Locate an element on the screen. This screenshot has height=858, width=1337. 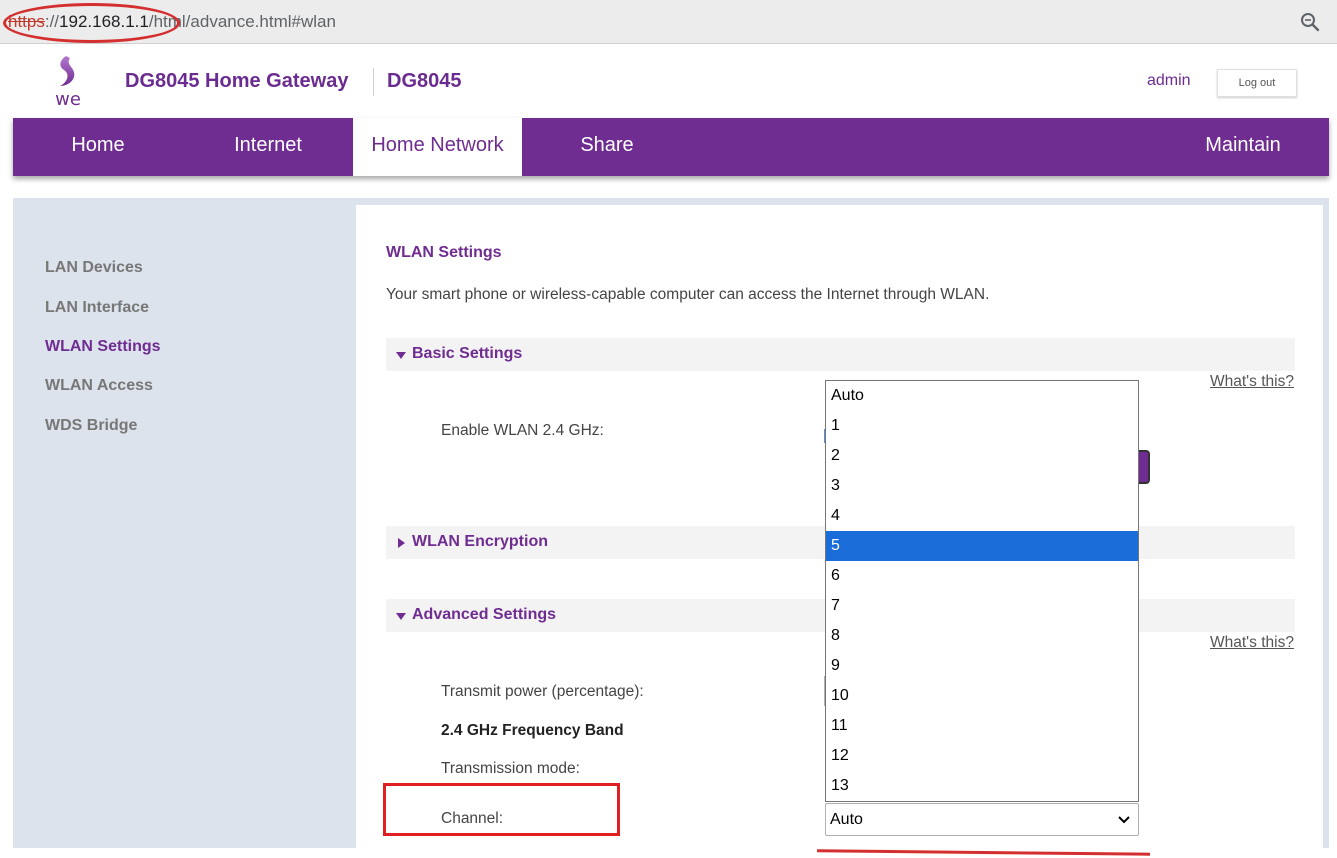
whats-this-link-advanced: What's this? is located at coordinates (1252, 643).